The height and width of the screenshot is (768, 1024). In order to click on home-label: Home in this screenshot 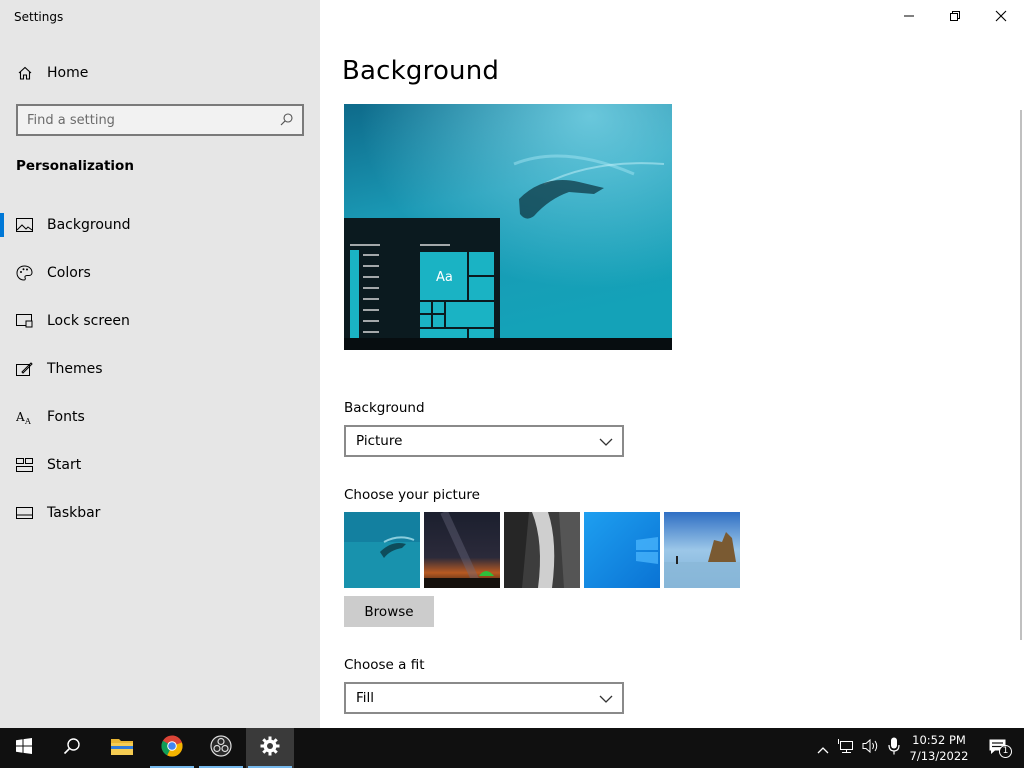, I will do `click(68, 73)`.